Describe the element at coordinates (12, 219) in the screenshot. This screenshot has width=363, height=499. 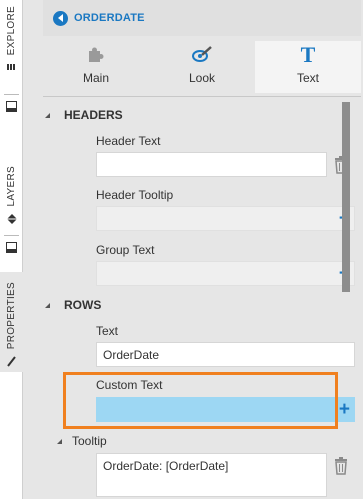
I see `layers-icon` at that location.